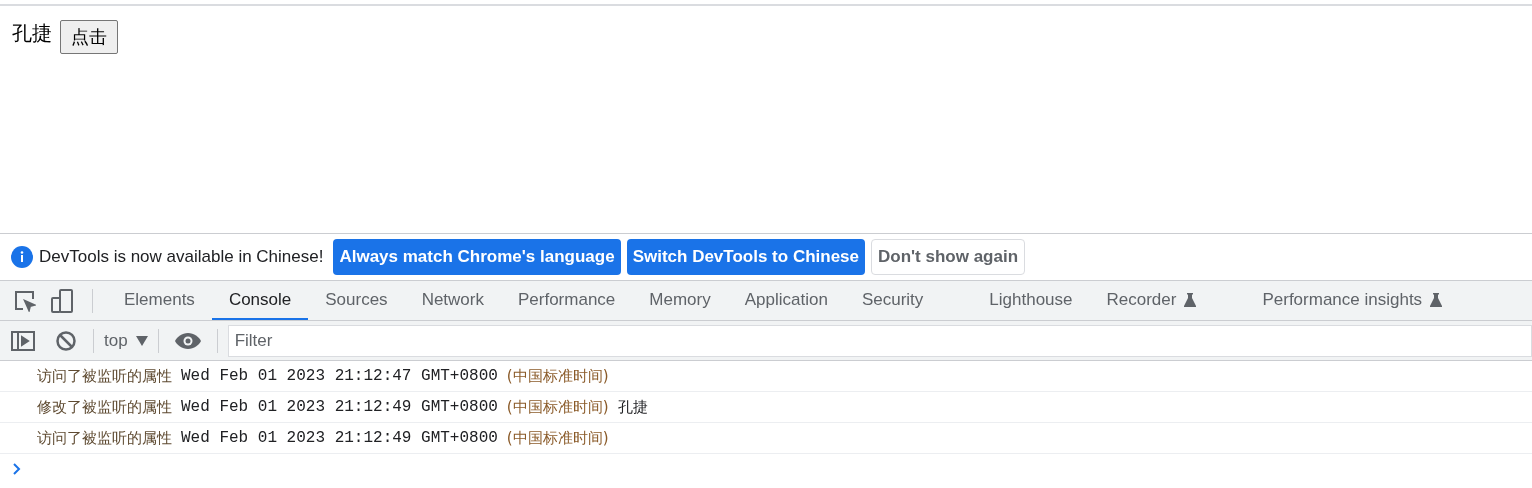  What do you see at coordinates (159, 300) in the screenshot?
I see `devtools-tab: Elements` at bounding box center [159, 300].